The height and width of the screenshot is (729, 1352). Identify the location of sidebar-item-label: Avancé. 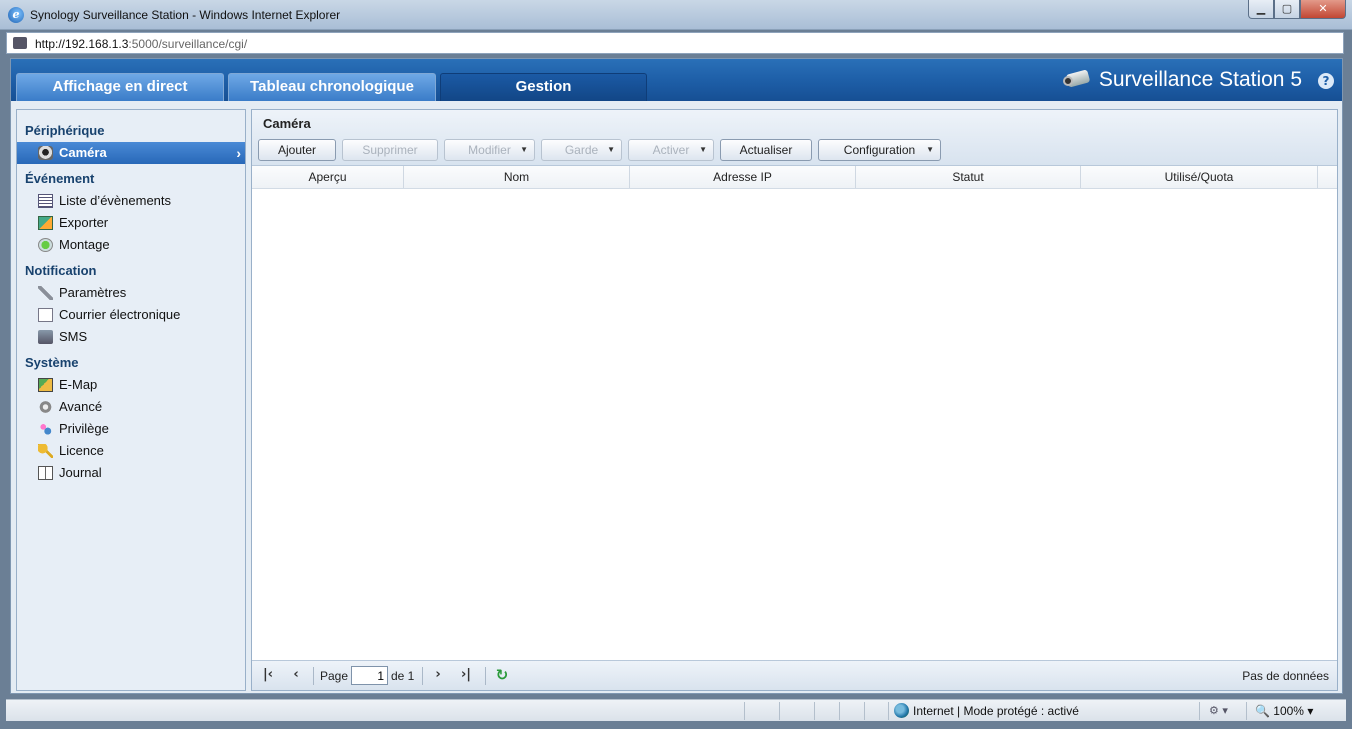
(81, 406).